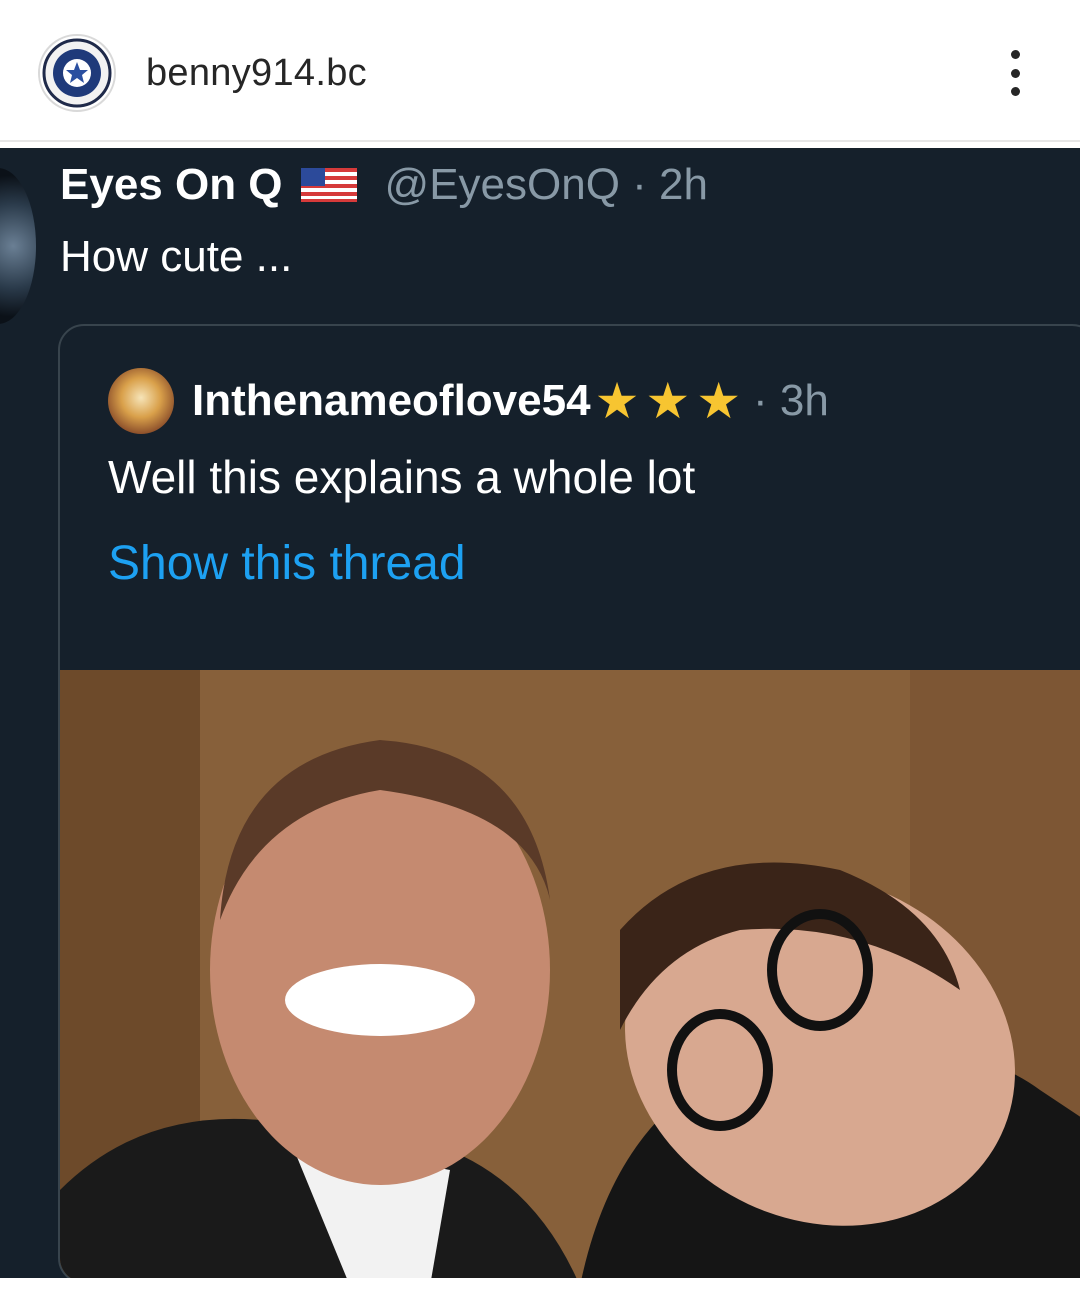 This screenshot has width=1080, height=1292. I want to click on emblem-seal-icon, so click(77, 73).